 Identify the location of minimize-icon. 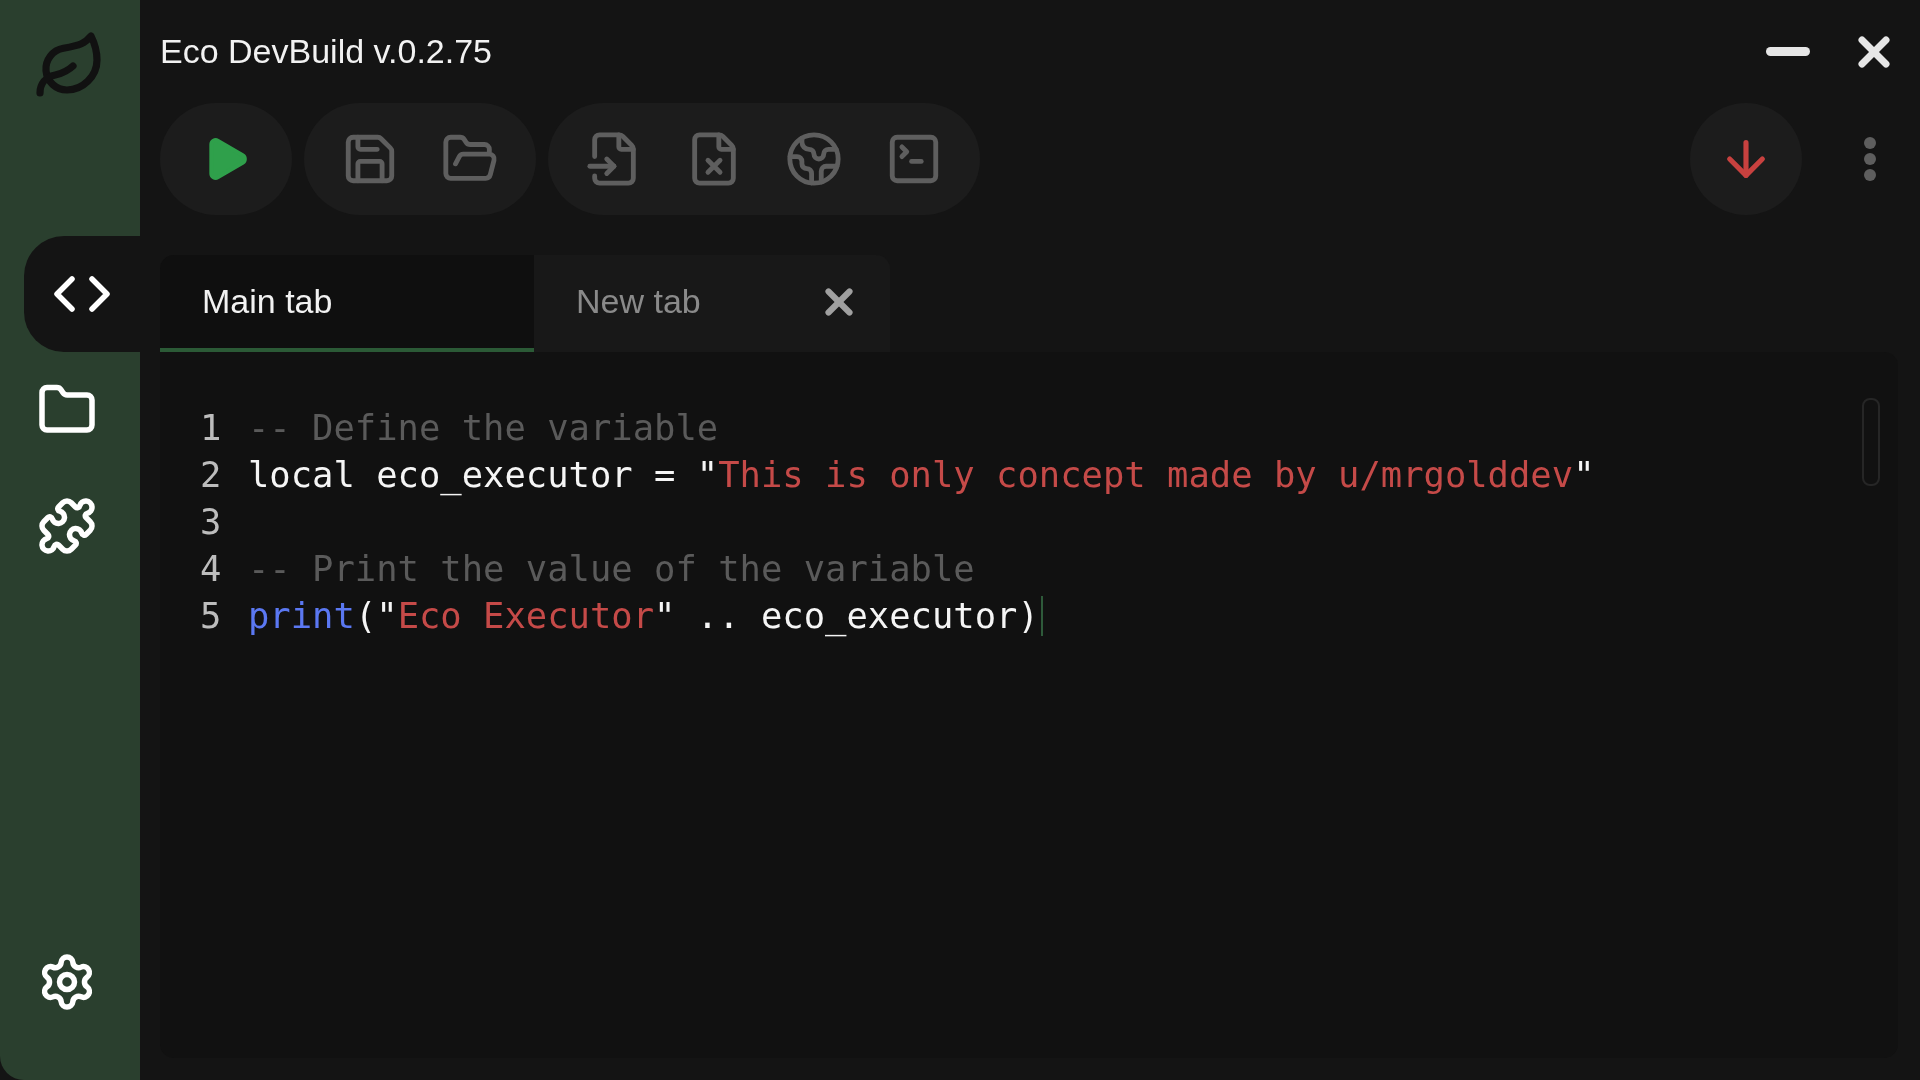
(1788, 51).